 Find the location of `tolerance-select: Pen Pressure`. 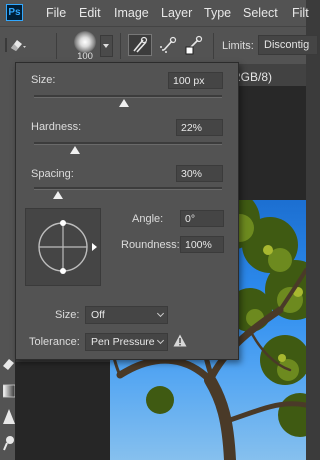

tolerance-select: Pen Pressure is located at coordinates (126, 342).